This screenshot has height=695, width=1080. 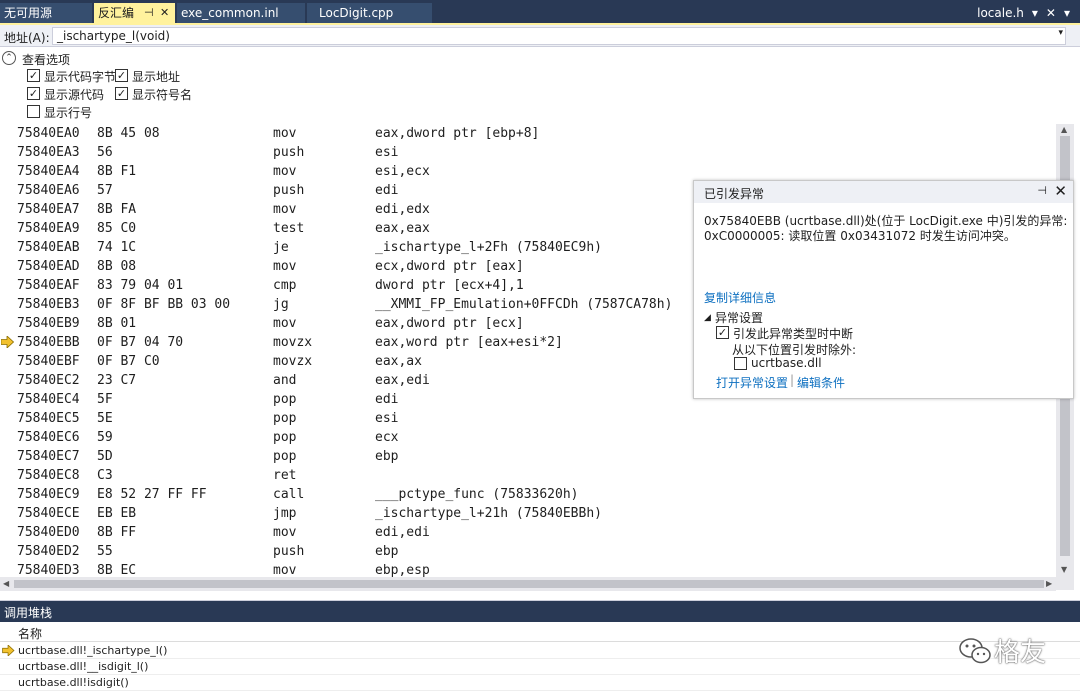 What do you see at coordinates (28, 613) in the screenshot?
I see `call-stack-title: 调用堆栈` at bounding box center [28, 613].